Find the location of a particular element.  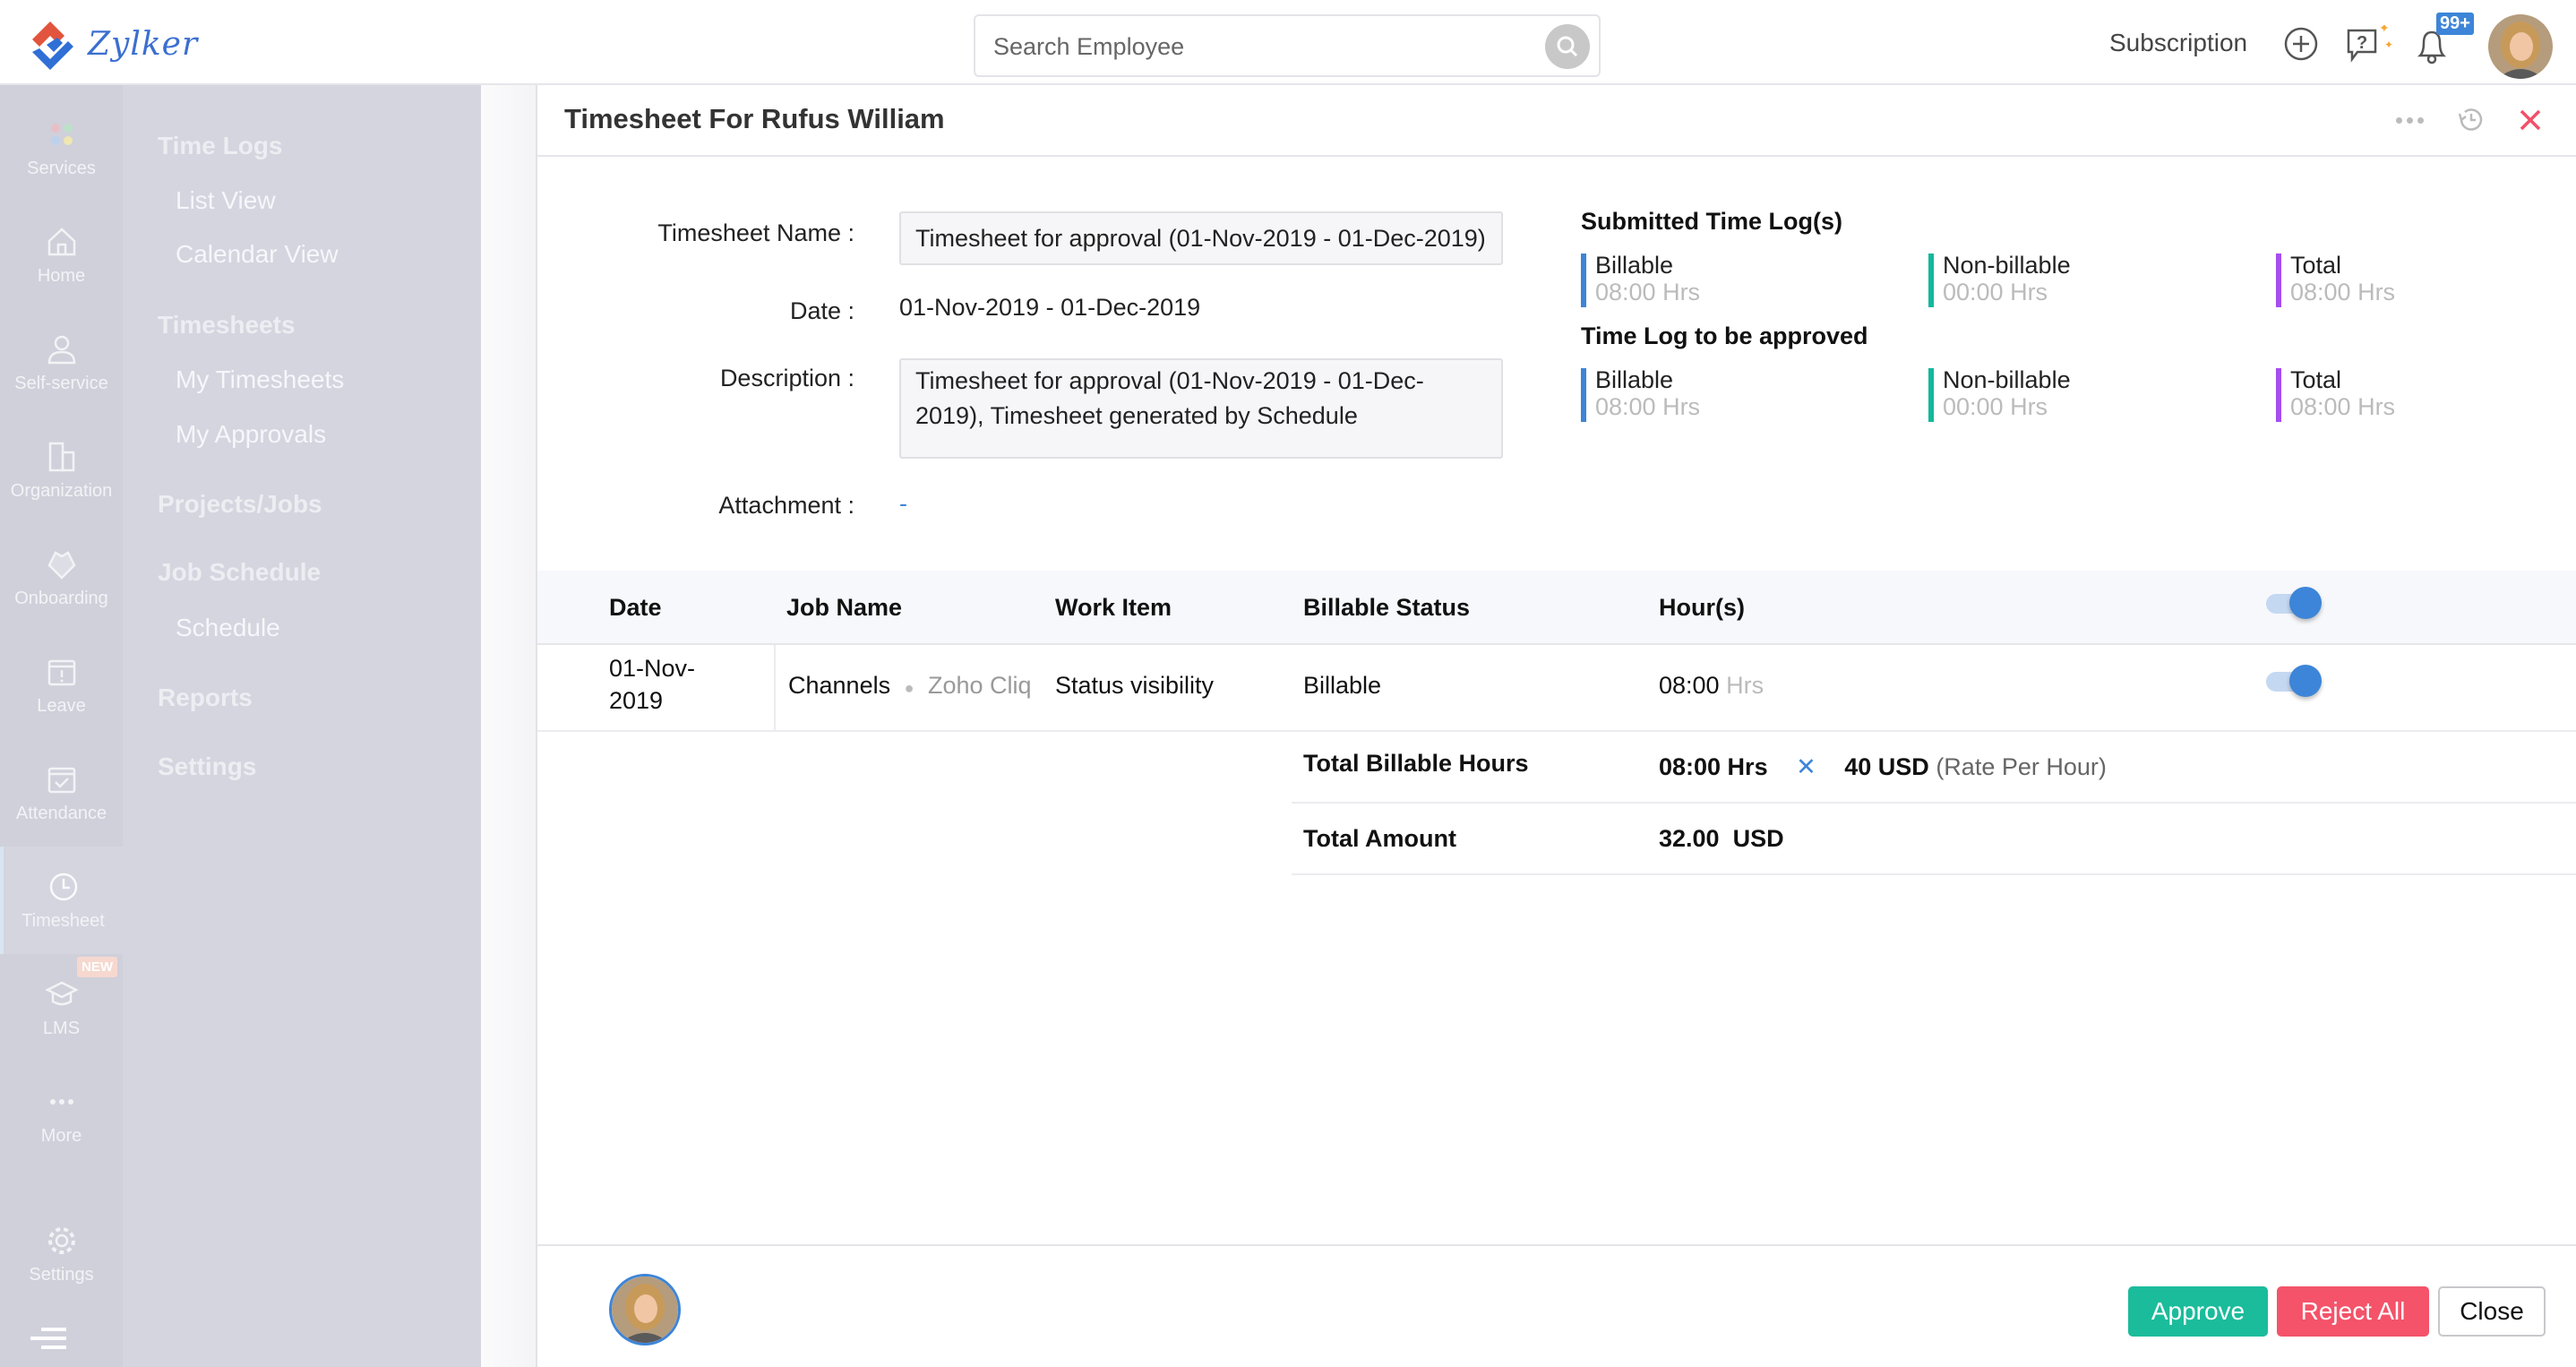

sidebar-item-leave: Leave is located at coordinates (61, 685).